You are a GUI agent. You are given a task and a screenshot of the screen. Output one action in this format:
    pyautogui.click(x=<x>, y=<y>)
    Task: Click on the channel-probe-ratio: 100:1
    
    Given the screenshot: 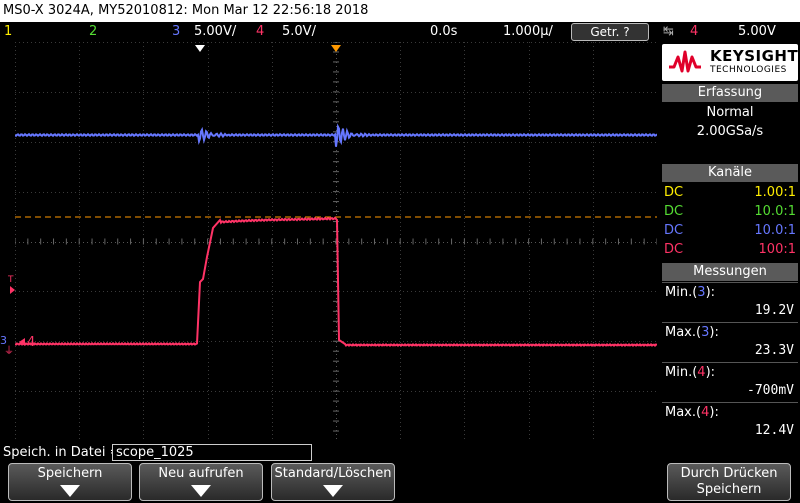 What is the action you would take?
    pyautogui.click(x=777, y=249)
    